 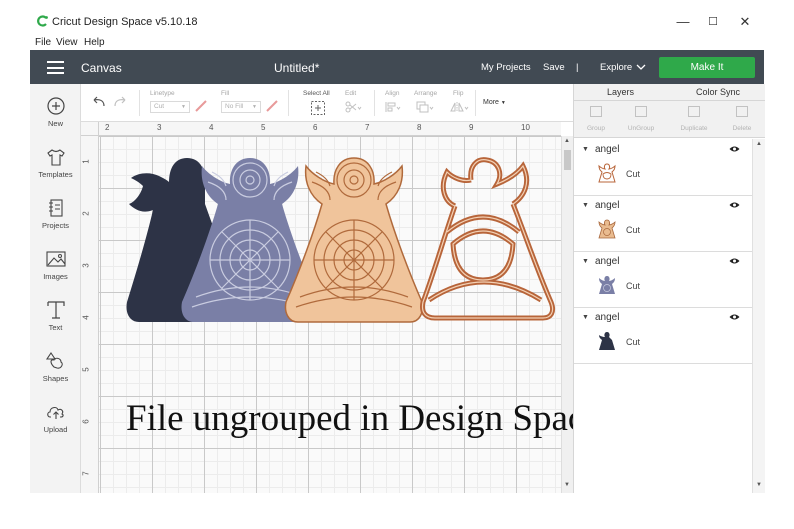 What do you see at coordinates (641, 119) in the screenshot?
I see `ungroup-button: UnGroup` at bounding box center [641, 119].